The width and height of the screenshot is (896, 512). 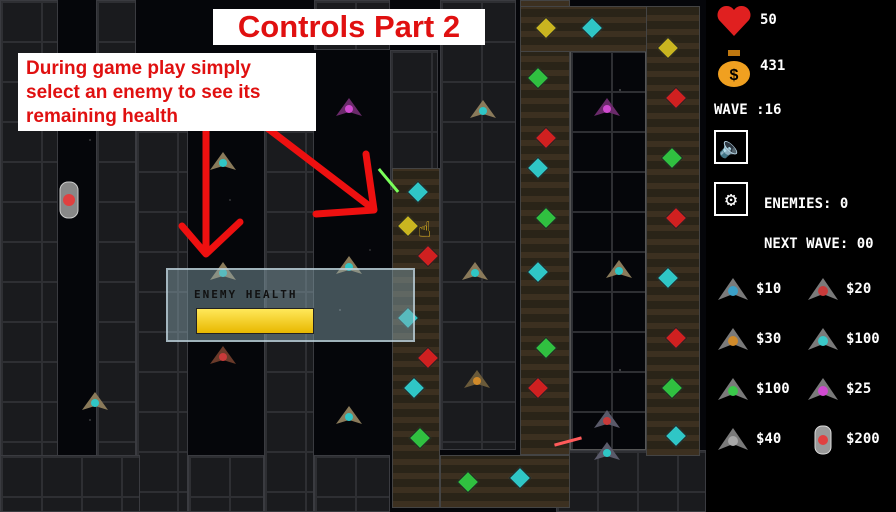 I want to click on shop-item-price: $200, so click(x=863, y=439).